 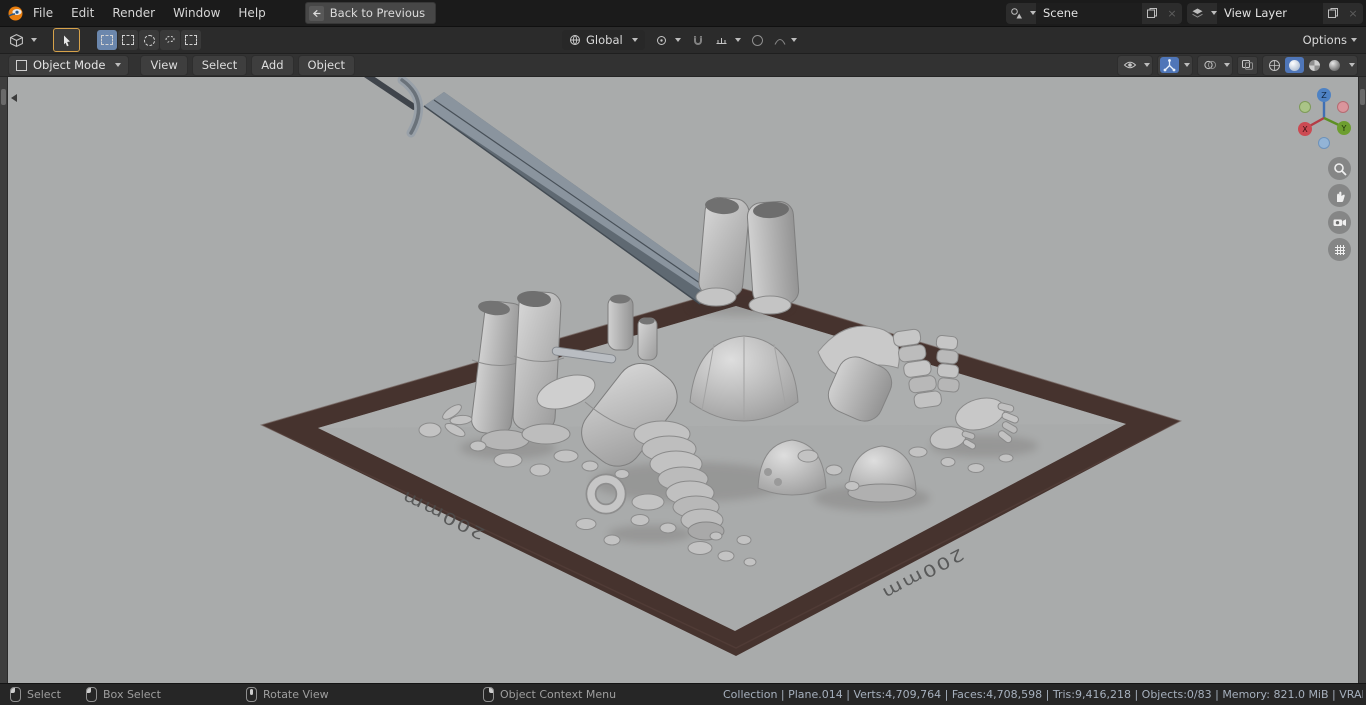 What do you see at coordinates (191, 40) in the screenshot?
I see `select-mode-extra-button` at bounding box center [191, 40].